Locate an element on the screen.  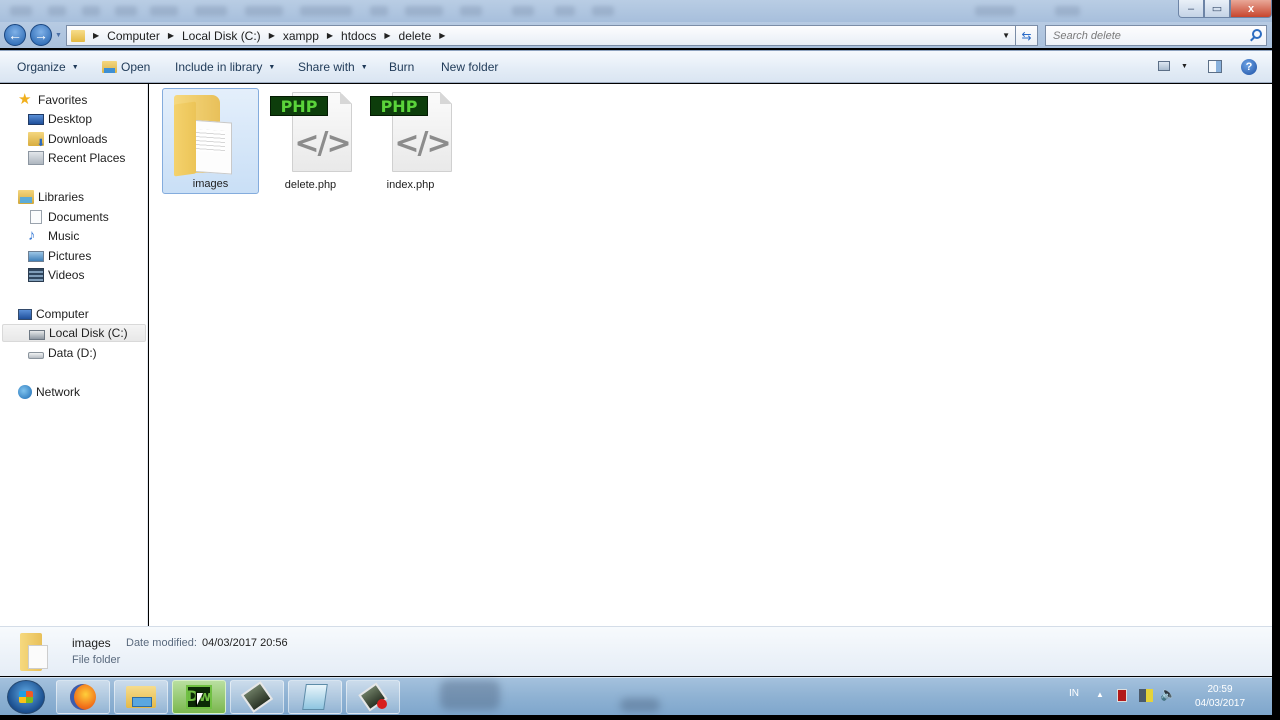
sidebar-item-network: Network is located at coordinates (49, 392).